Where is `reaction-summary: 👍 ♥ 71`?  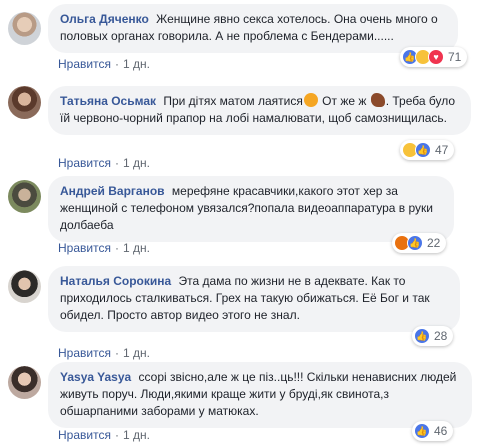 reaction-summary: 👍 ♥ 71 is located at coordinates (434, 57).